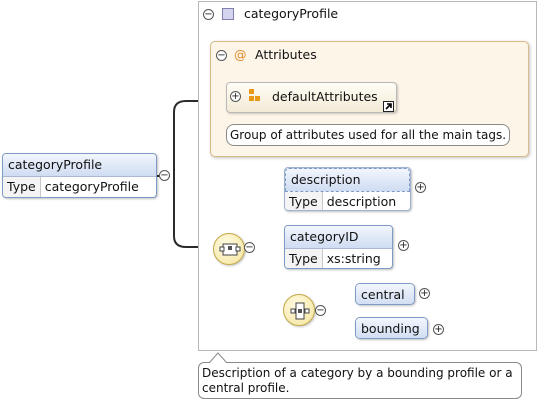 The width and height of the screenshot is (539, 402). What do you see at coordinates (385, 294) in the screenshot?
I see `choice-option-central: central` at bounding box center [385, 294].